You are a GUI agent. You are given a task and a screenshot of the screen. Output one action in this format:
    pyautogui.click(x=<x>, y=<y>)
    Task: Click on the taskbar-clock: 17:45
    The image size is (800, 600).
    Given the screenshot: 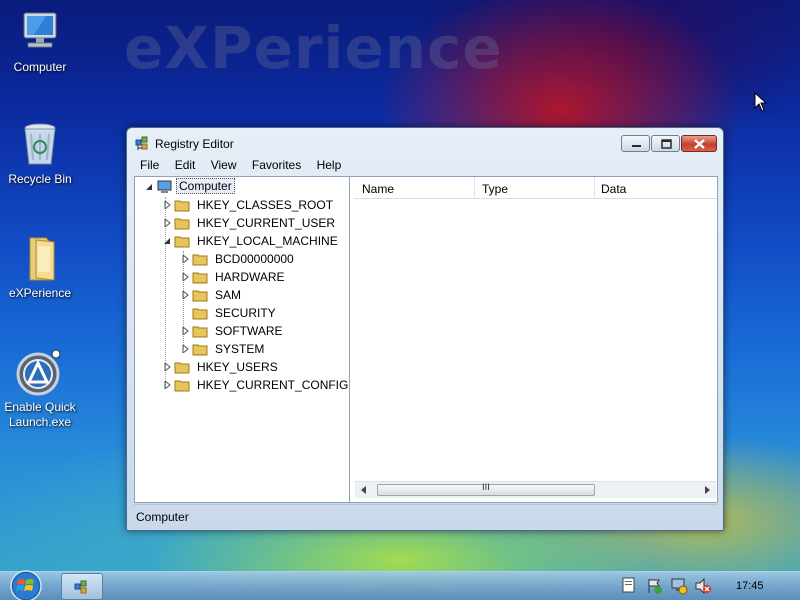 What is the action you would take?
    pyautogui.click(x=750, y=586)
    